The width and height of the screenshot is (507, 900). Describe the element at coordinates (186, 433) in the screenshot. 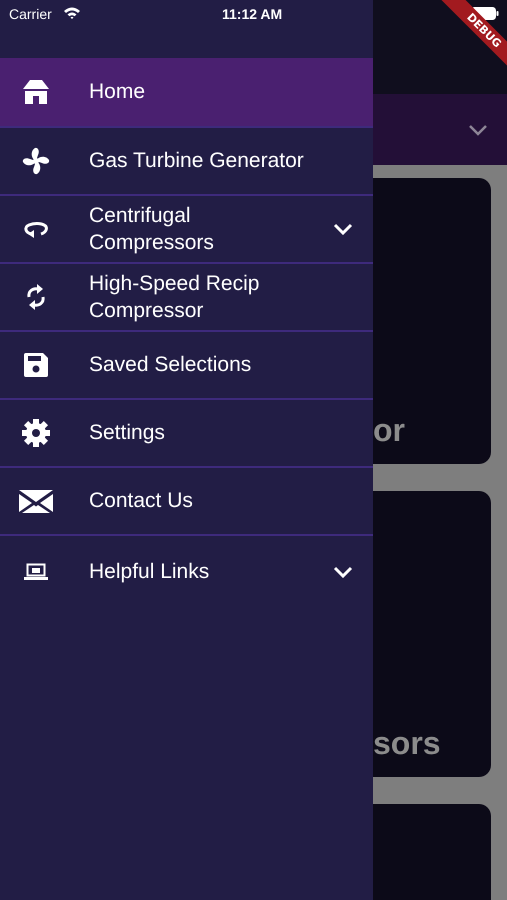

I see `drawer-item: Settings` at that location.